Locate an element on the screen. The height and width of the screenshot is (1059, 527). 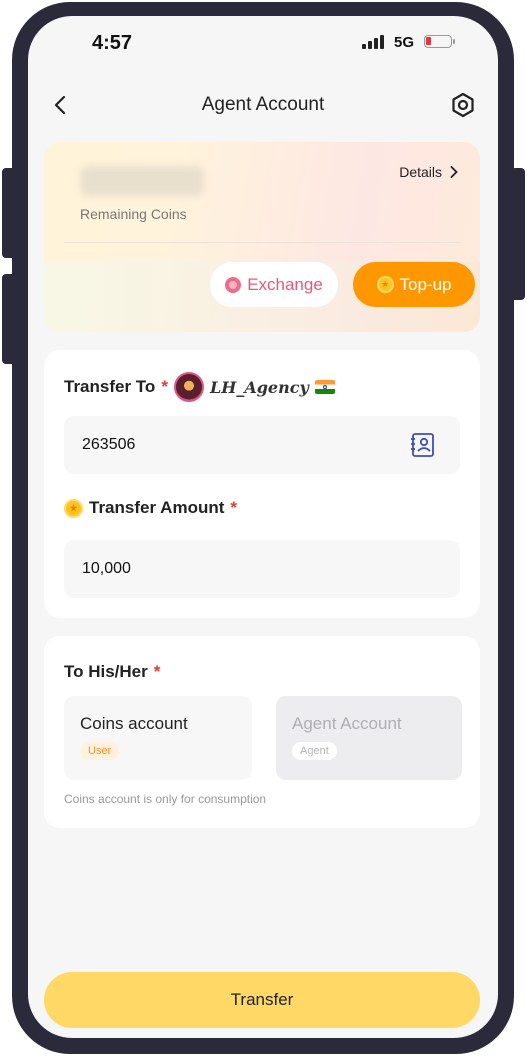
transfer-to-label: Transfer To * LH_Agency is located at coordinates (199, 387).